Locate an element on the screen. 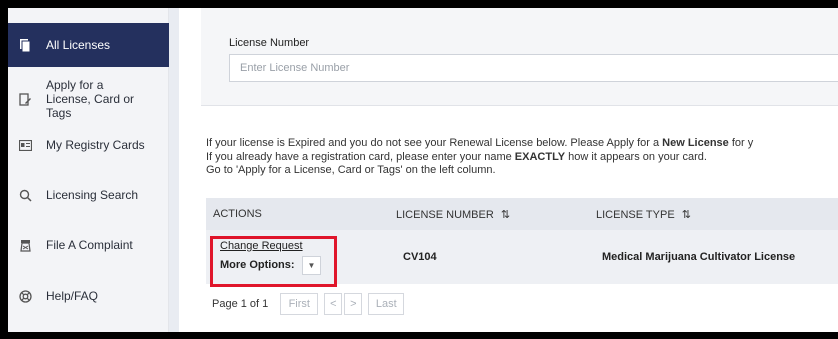  sidebar-item-label: File A Complaint is located at coordinates (89, 245).